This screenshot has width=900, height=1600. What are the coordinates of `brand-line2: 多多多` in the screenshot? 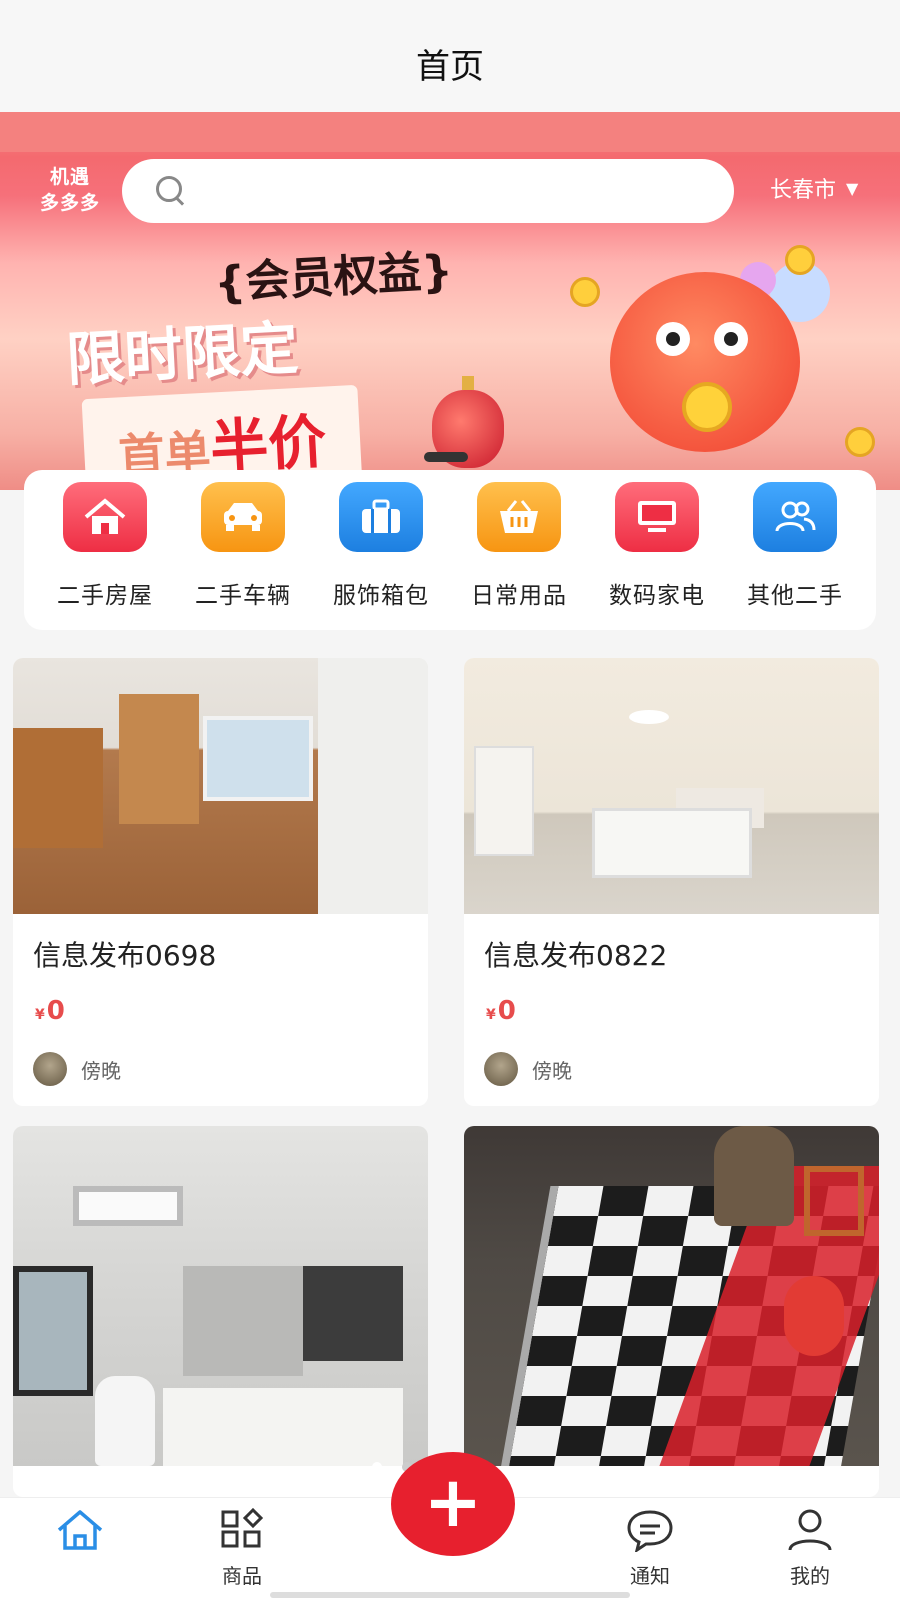 It's located at (69, 203).